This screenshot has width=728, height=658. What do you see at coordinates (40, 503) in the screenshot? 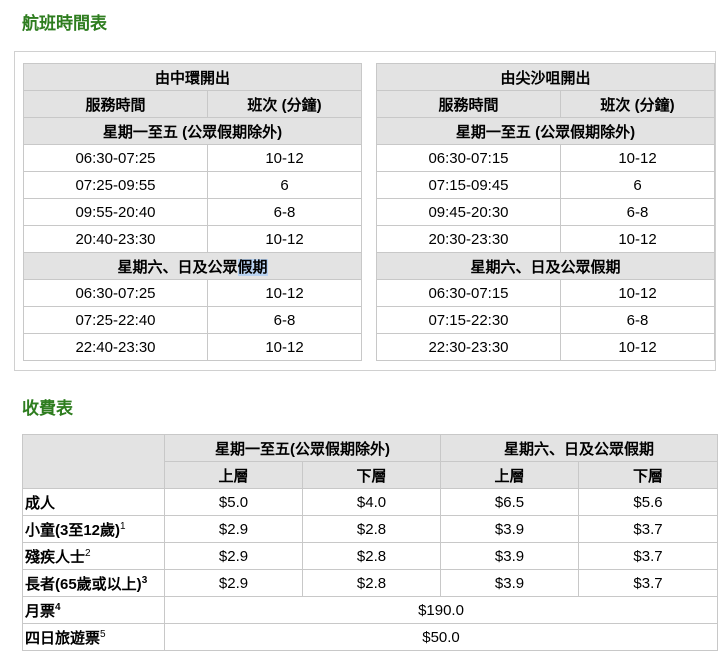
I see `fare-label-text: 成人` at bounding box center [40, 503].